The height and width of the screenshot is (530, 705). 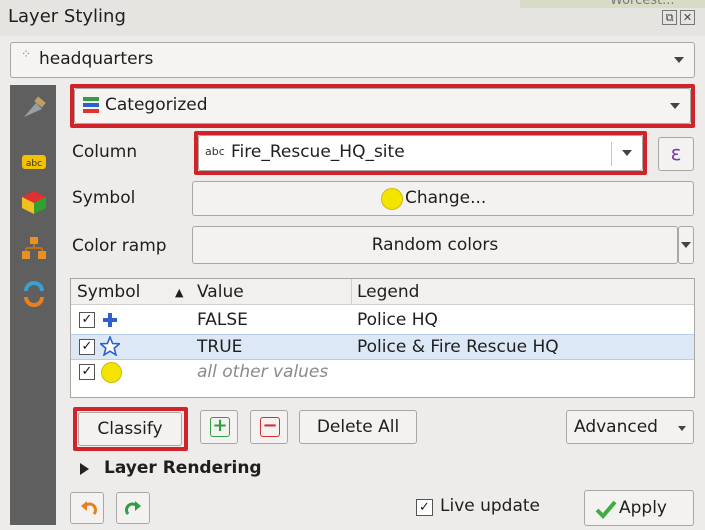 What do you see at coordinates (110, 322) in the screenshot?
I see `blue-cross-icon` at bounding box center [110, 322].